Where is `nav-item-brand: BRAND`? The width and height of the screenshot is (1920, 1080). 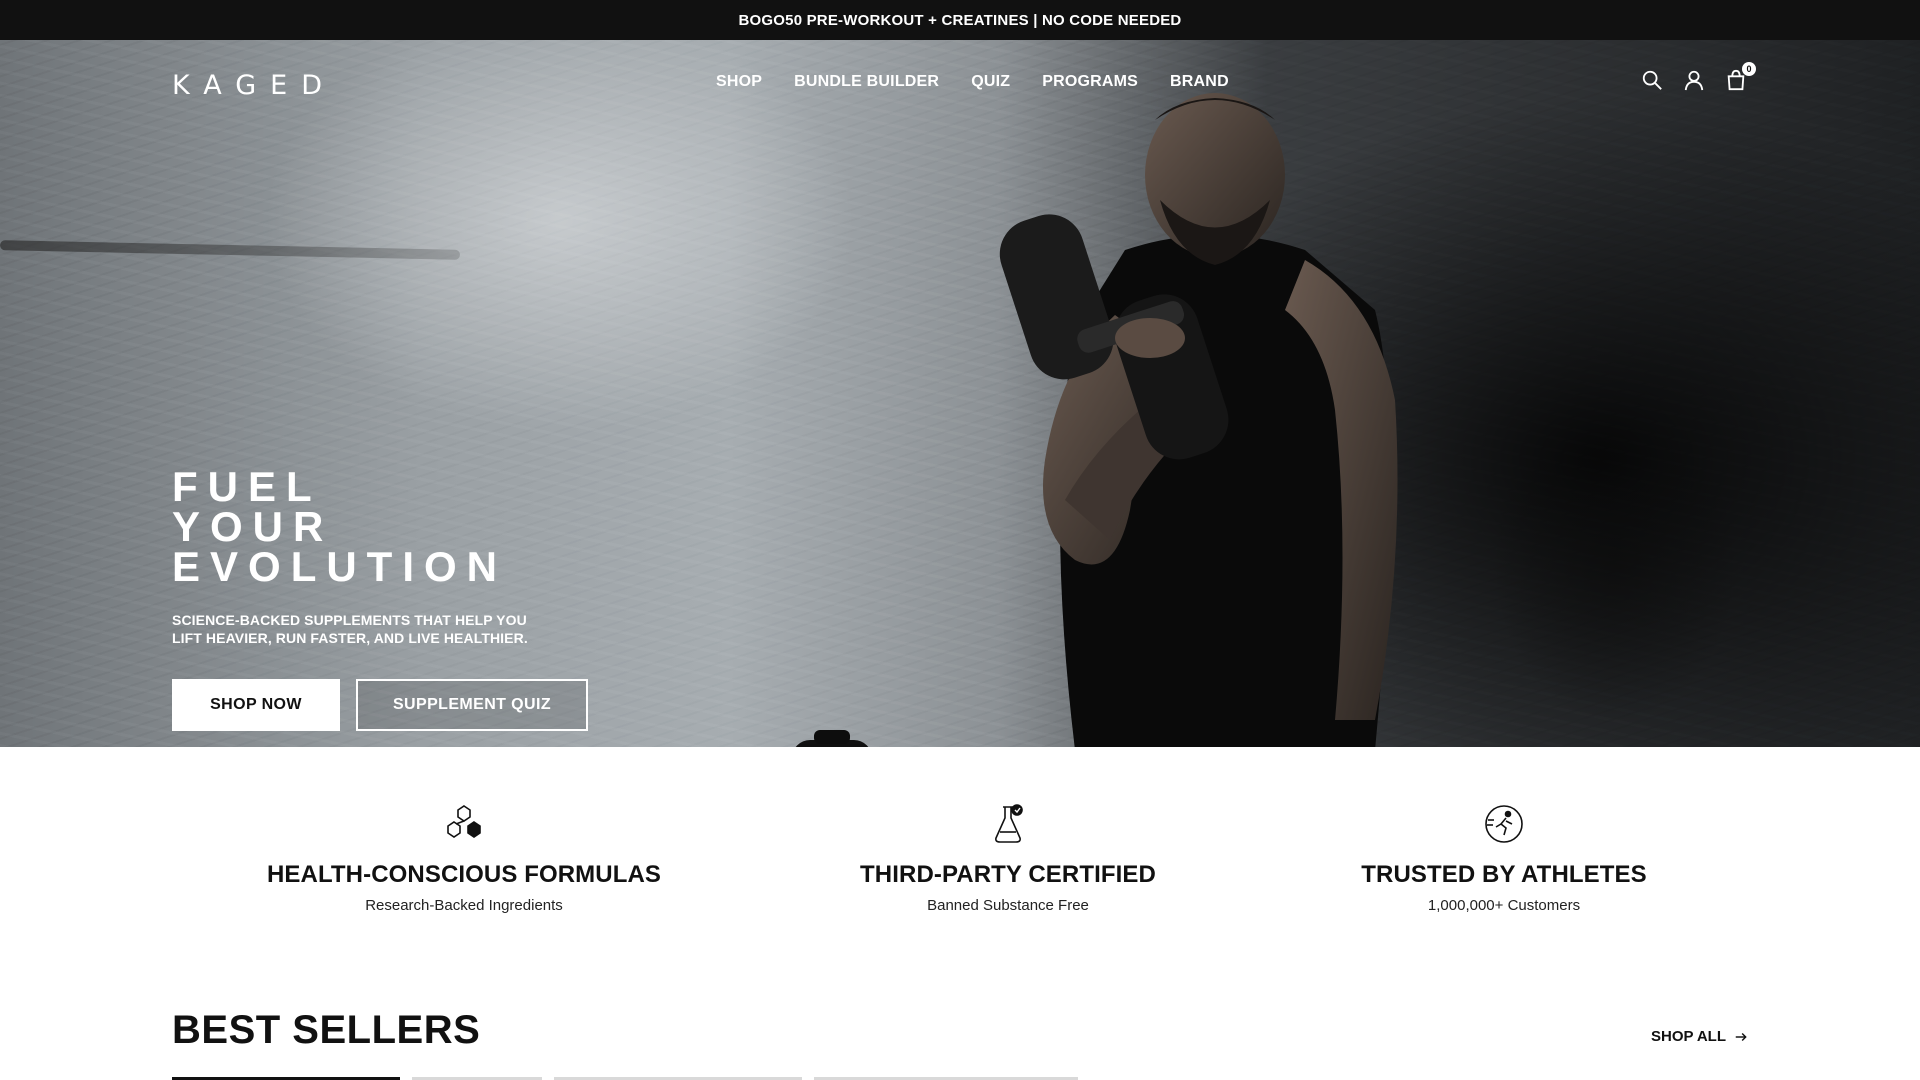
nav-item-brand: BRAND is located at coordinates (1199, 82).